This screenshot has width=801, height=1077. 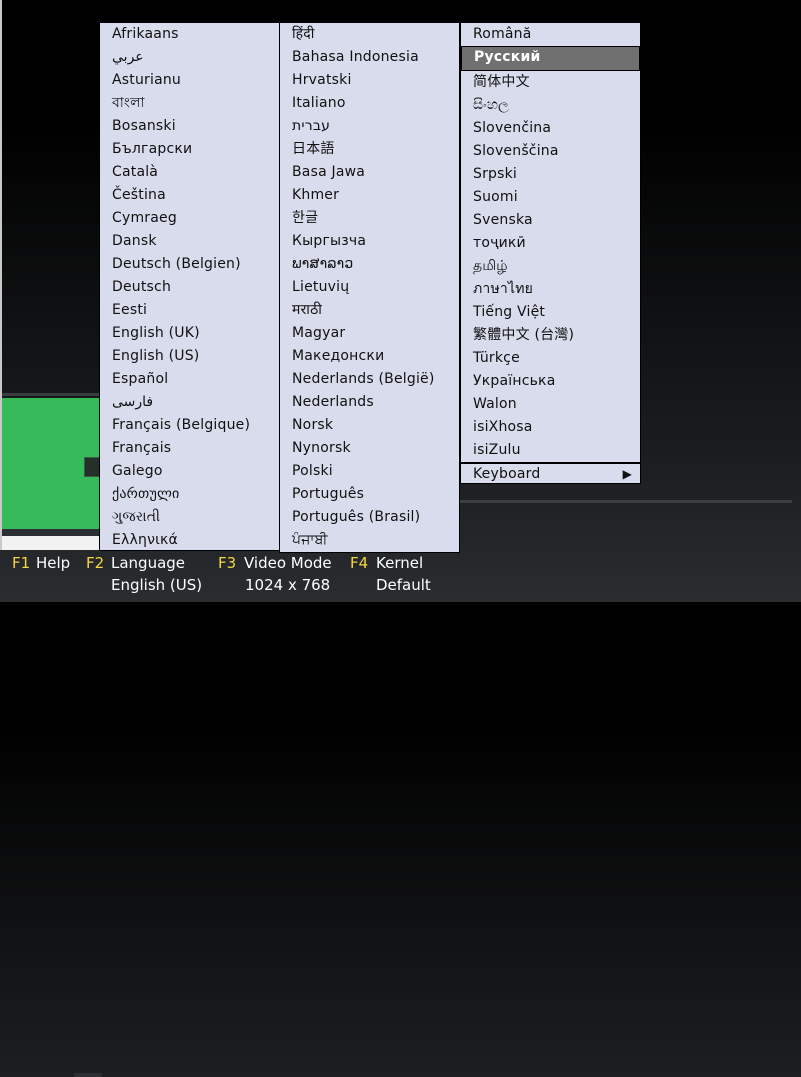 I want to click on language-item: தமிழ், so click(x=550, y=266).